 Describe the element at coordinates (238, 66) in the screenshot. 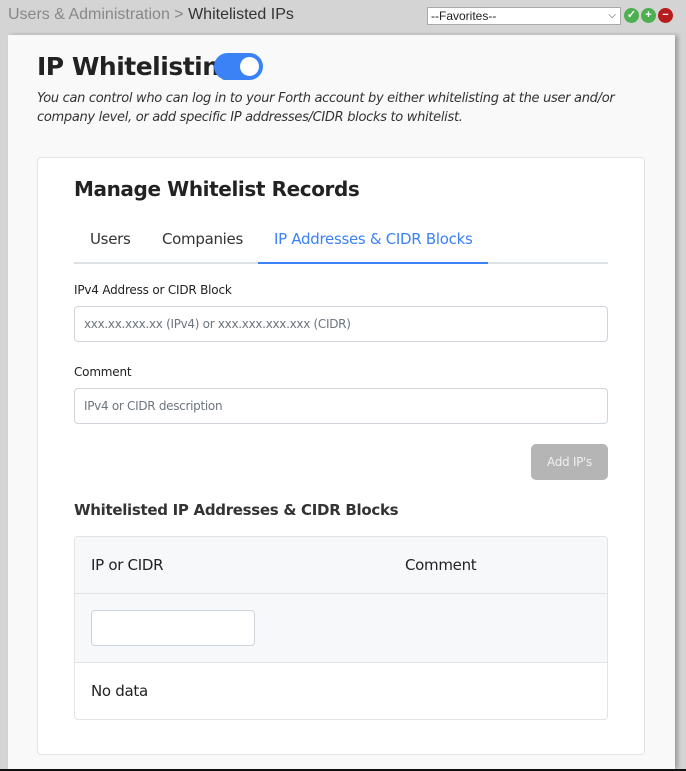

I see `ip-whitelisting-toggle` at that location.